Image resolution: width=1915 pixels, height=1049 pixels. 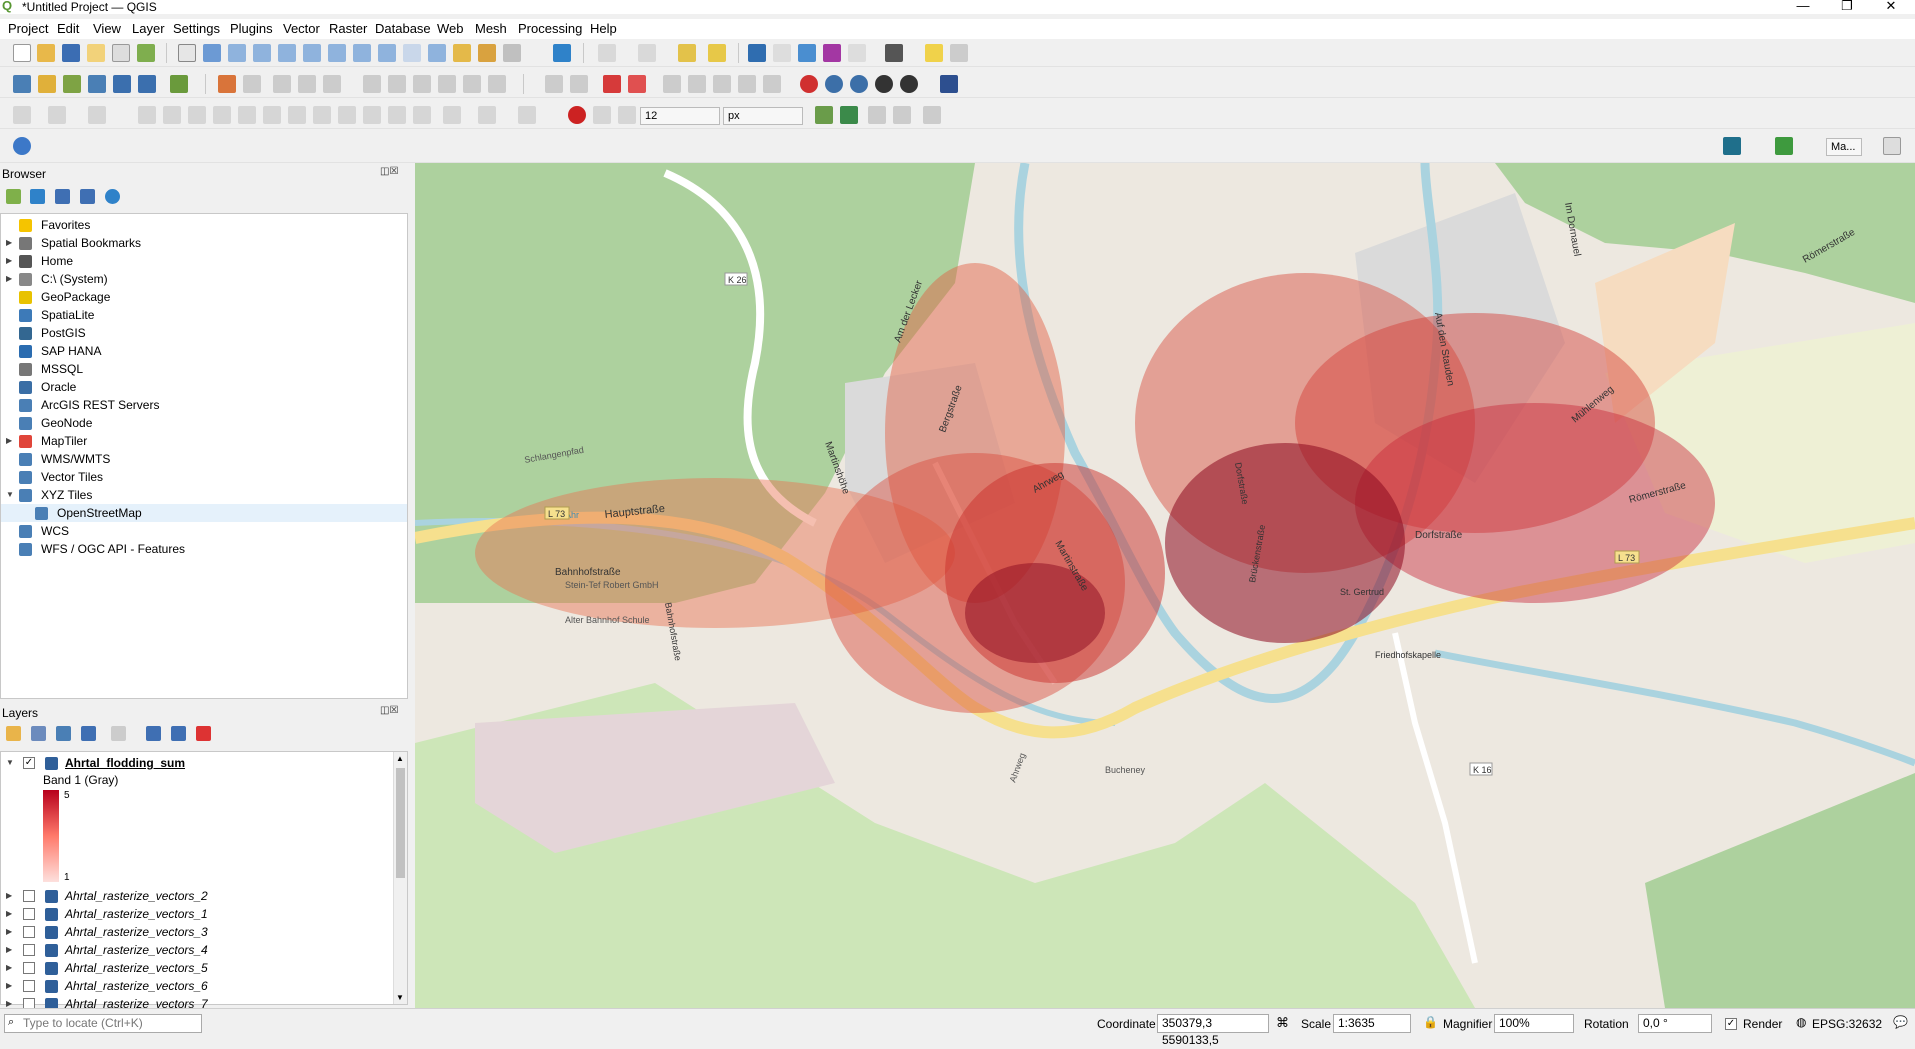 I want to click on annotation-icon, so click(x=959, y=53).